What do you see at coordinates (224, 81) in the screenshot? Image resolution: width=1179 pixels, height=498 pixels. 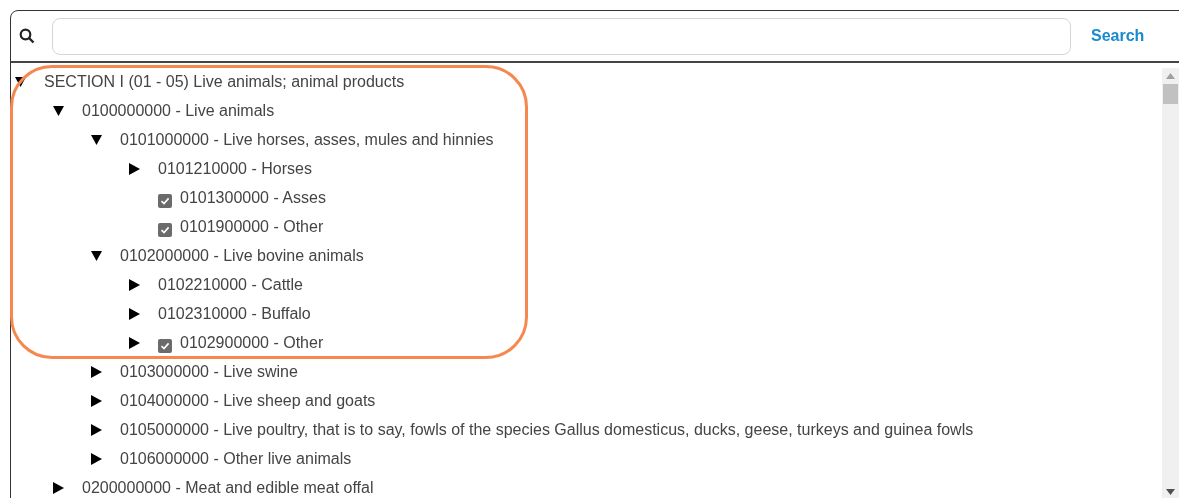 I see `tree-item-label: SECTION I (01 - 05) Live animals; animal products` at bounding box center [224, 81].